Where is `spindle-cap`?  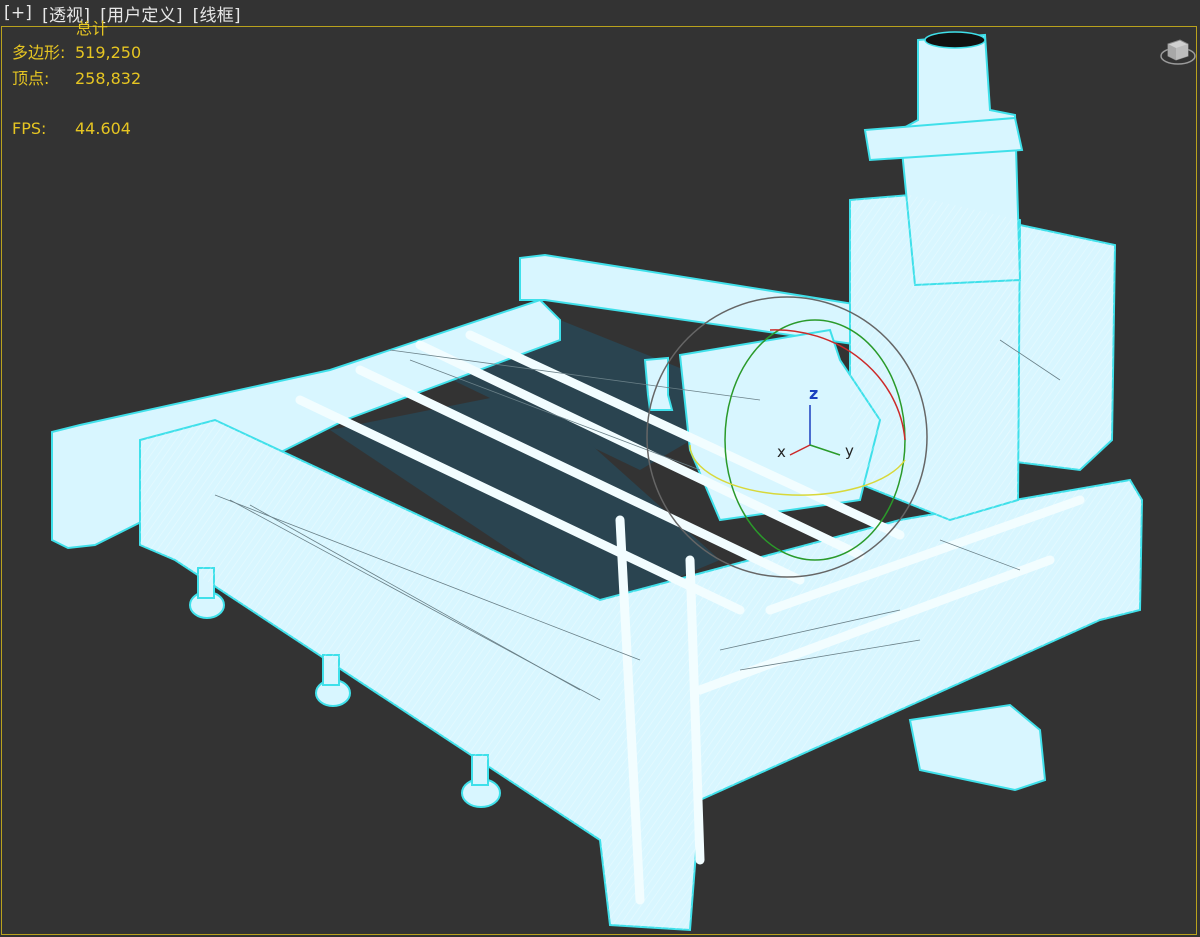 spindle-cap is located at coordinates (955, 40).